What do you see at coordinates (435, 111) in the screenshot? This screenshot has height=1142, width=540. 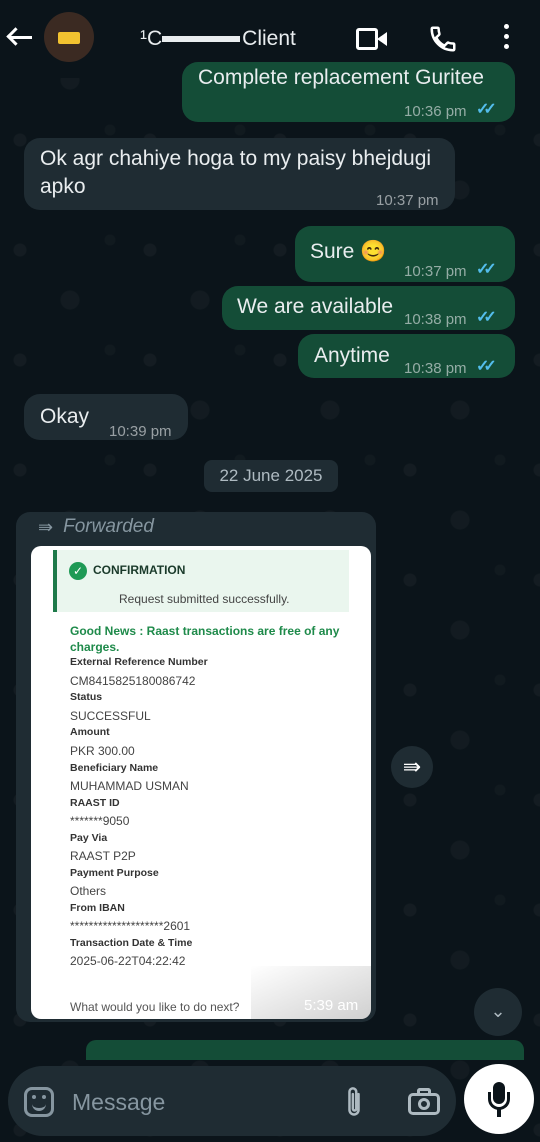 I see `message-time: 10:36 pm` at bounding box center [435, 111].